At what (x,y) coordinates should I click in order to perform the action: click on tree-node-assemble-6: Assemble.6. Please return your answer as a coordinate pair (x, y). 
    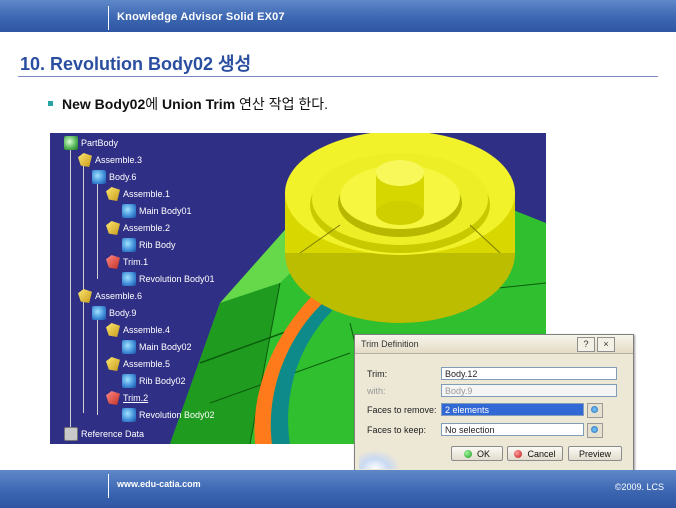
    Looking at the image, I should click on (110, 296).